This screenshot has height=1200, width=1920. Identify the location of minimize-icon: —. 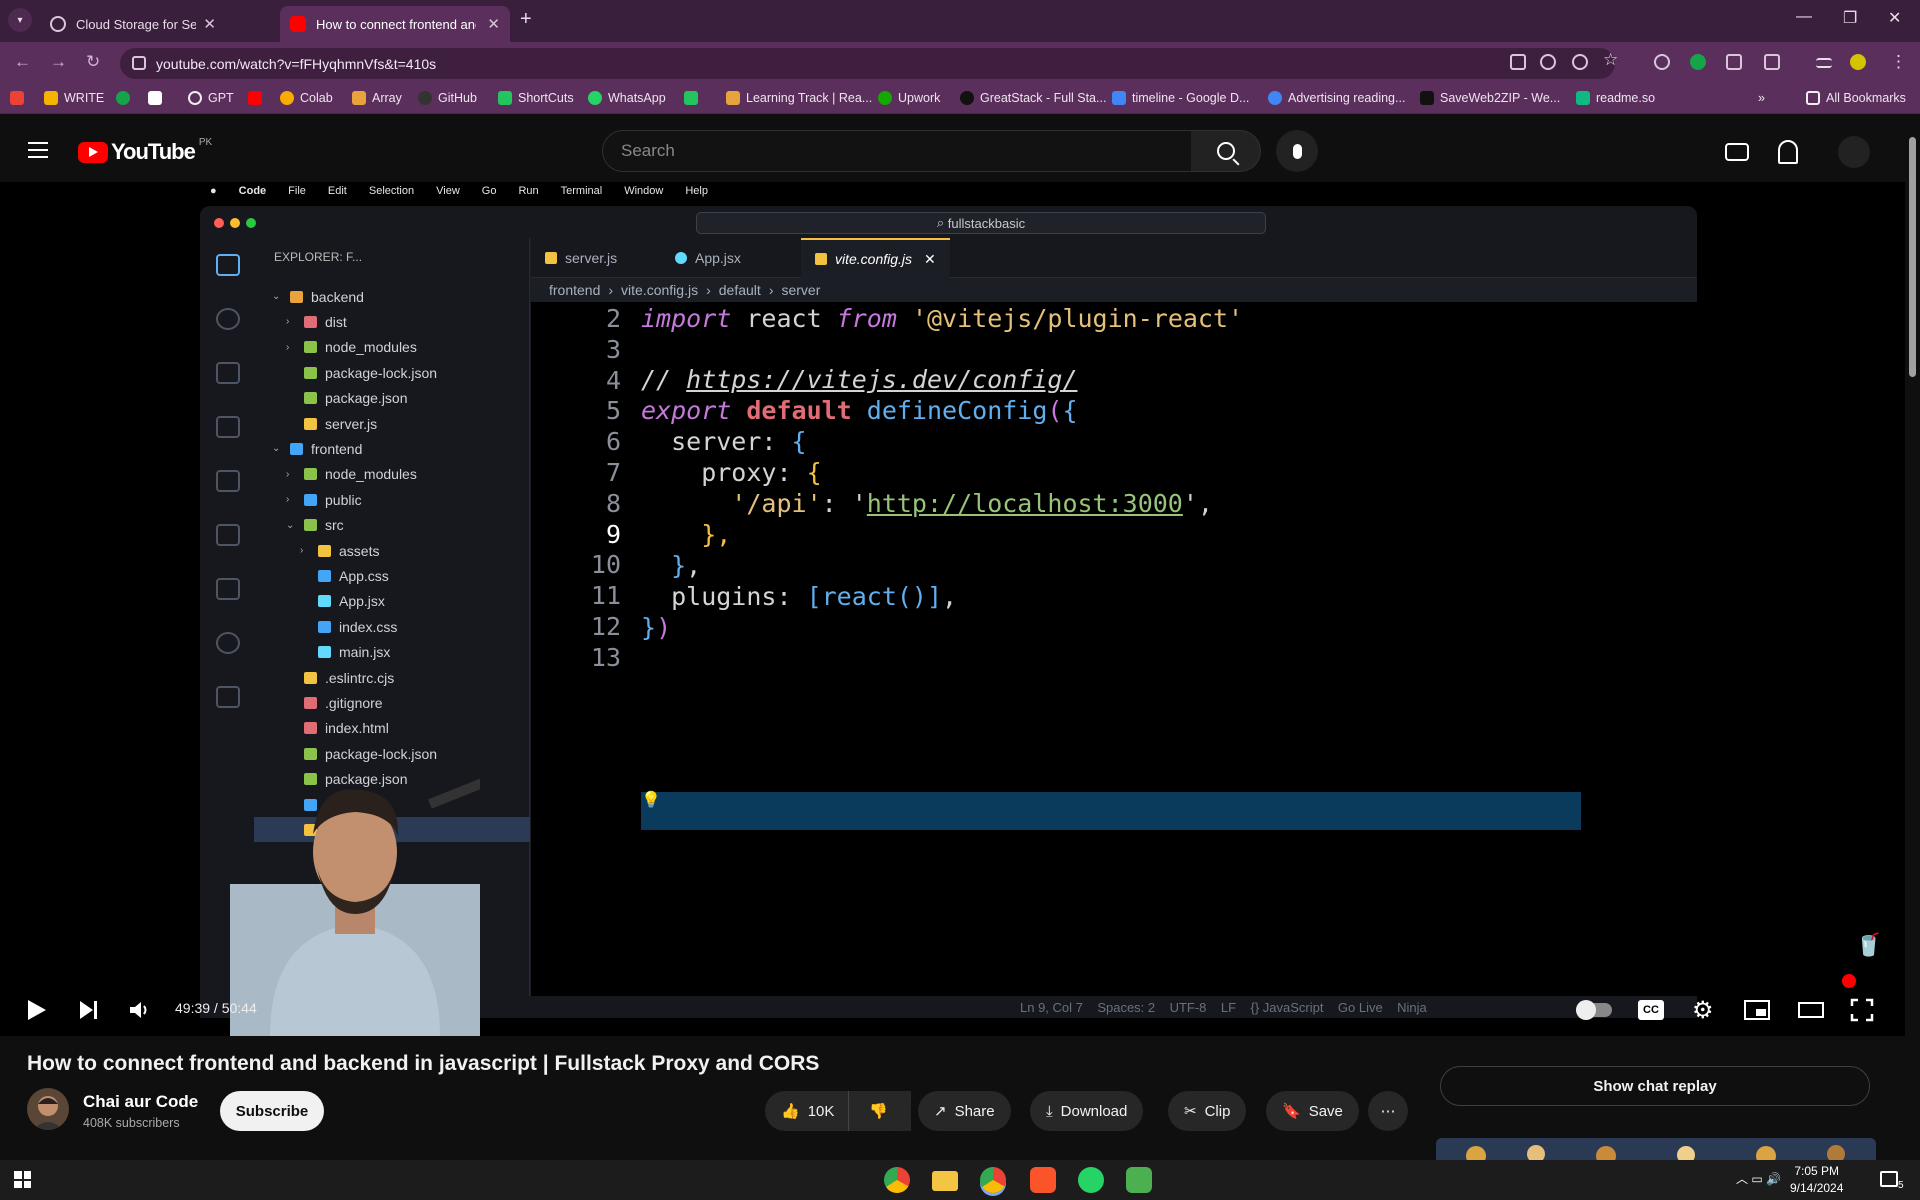
(1804, 17).